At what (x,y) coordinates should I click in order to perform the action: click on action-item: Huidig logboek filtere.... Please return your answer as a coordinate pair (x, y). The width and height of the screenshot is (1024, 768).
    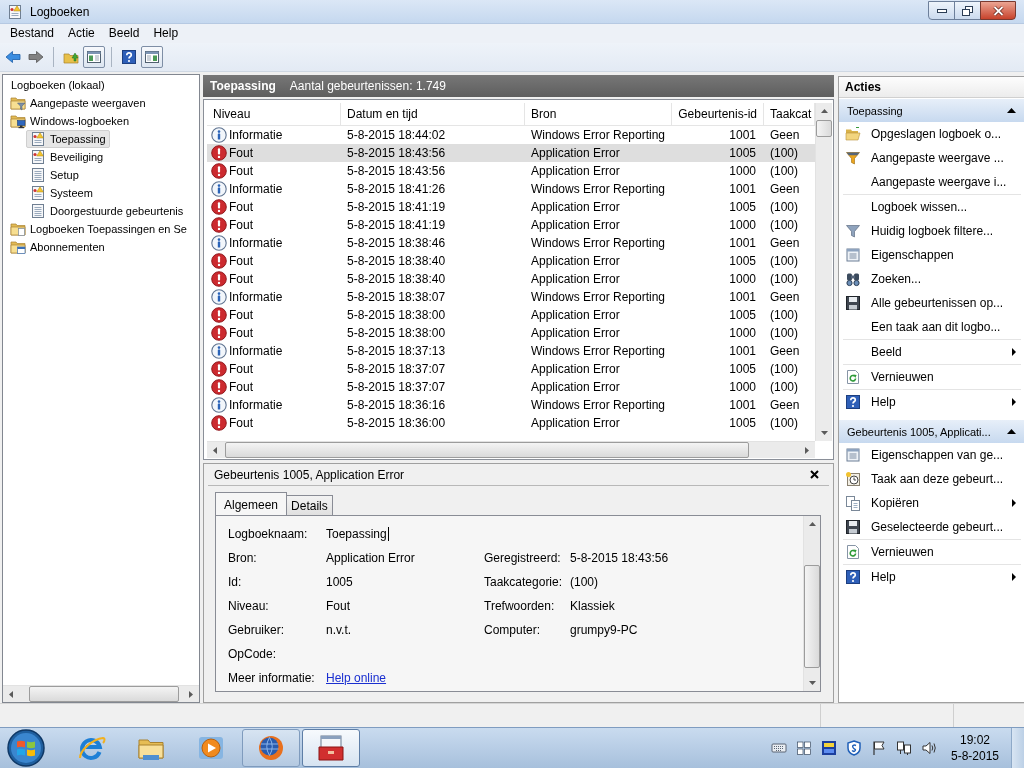
    Looking at the image, I should click on (931, 231).